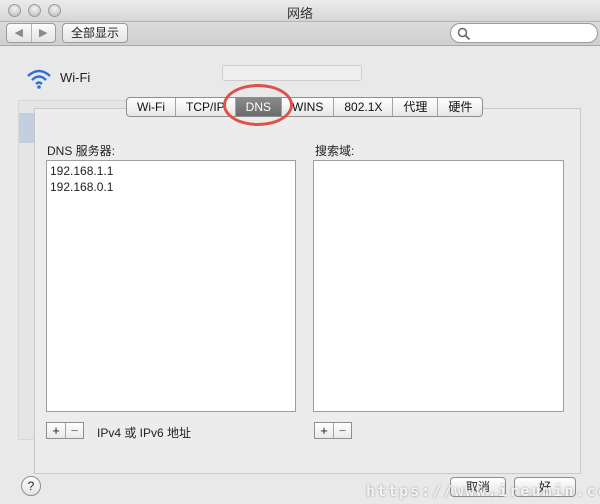  Describe the element at coordinates (292, 73) in the screenshot. I see `location-popup` at that location.